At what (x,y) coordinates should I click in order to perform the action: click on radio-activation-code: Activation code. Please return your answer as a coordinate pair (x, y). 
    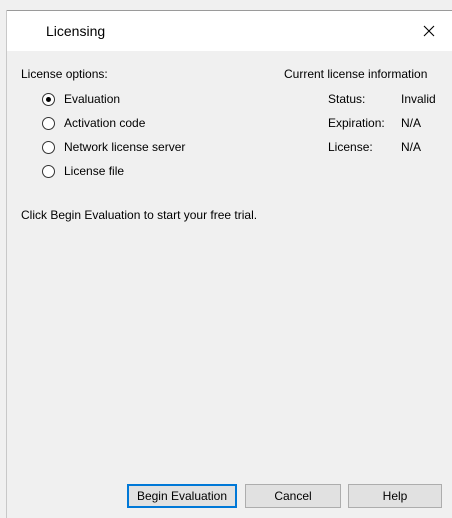
    Looking at the image, I should click on (93, 123).